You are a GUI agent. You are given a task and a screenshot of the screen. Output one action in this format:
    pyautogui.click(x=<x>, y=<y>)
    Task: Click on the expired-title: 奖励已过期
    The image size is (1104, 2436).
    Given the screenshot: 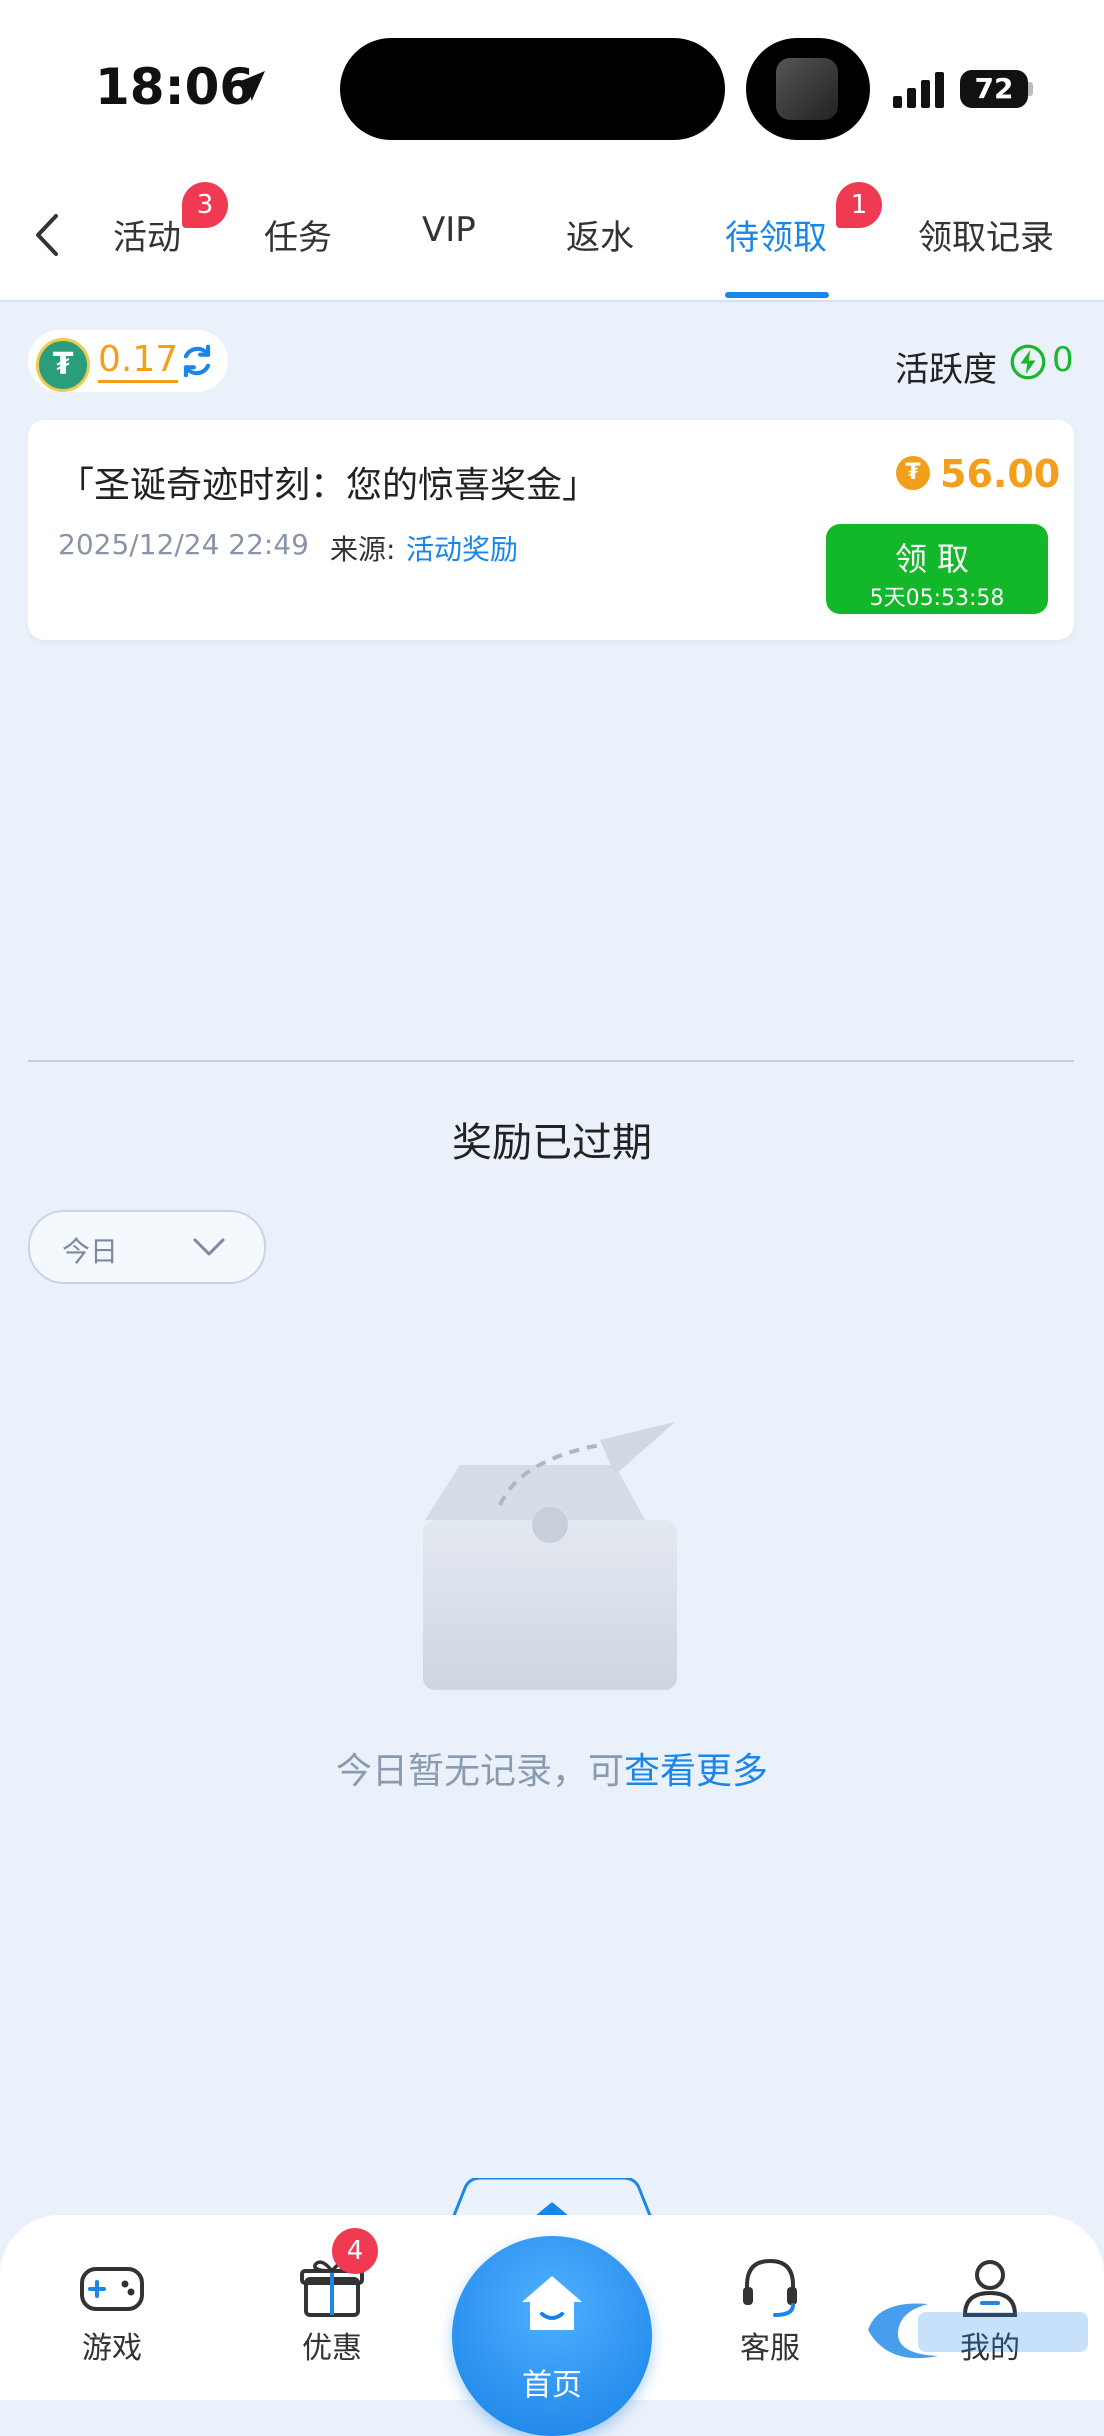 What is the action you would take?
    pyautogui.click(x=552, y=1143)
    